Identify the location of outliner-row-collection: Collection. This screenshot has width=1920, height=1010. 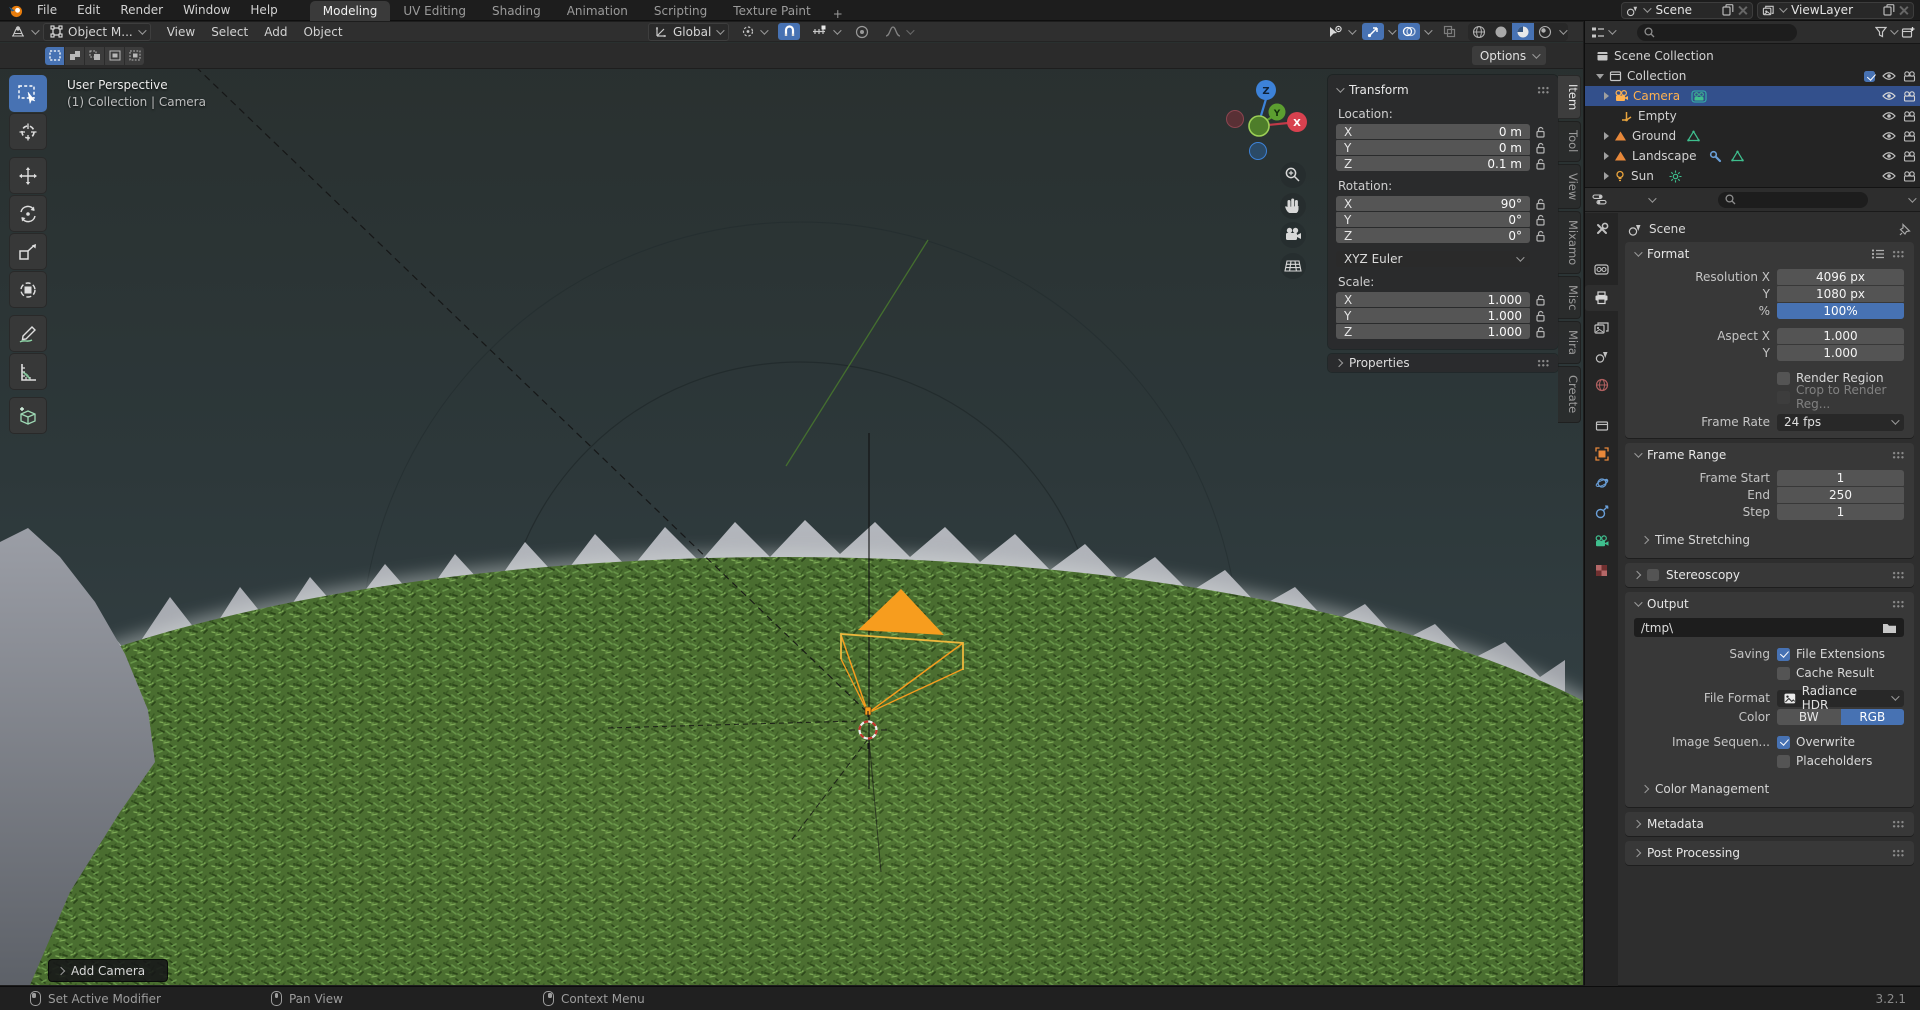
(1752, 76).